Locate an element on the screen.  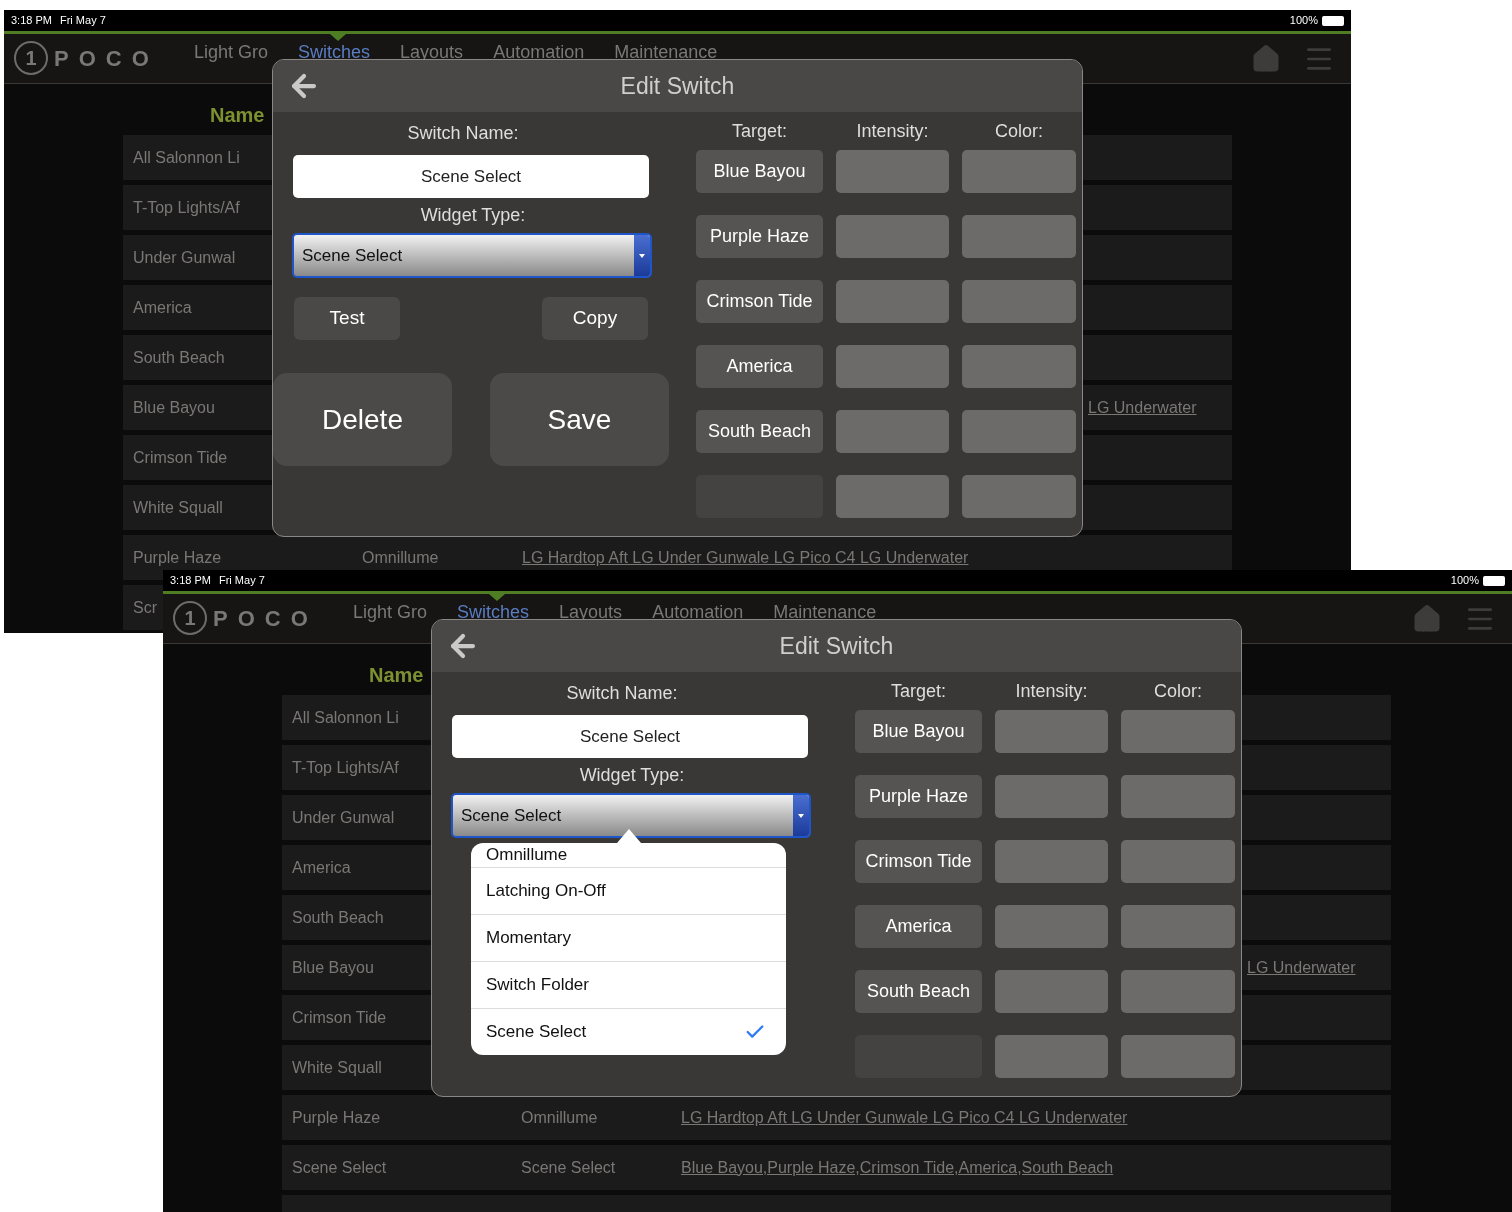
table-row: Scene Select Scene Select Blue Bayou,Purple Haze,Crimson Tide,America,South Beach is located at coordinates (836, 1167).